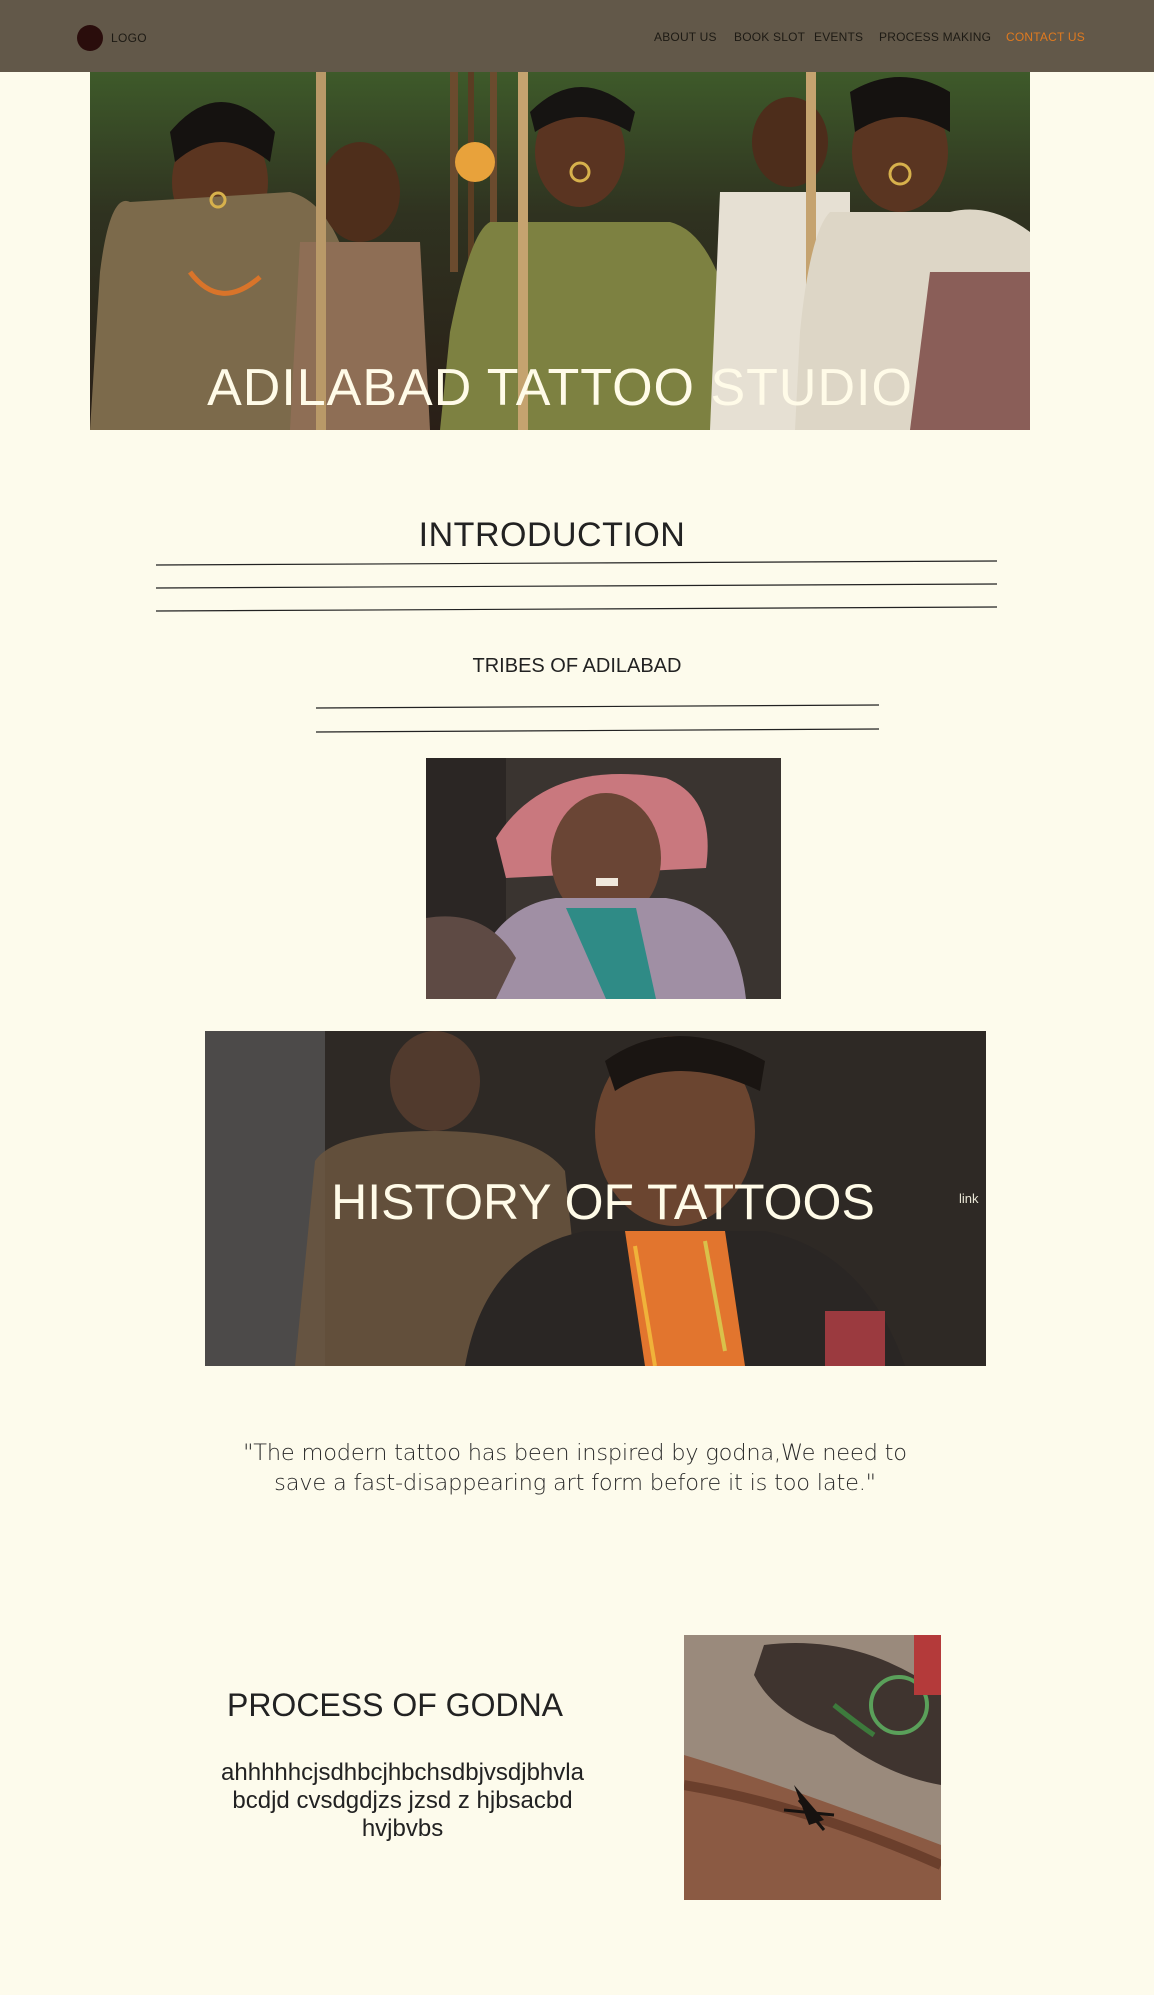 The height and width of the screenshot is (1995, 1154). What do you see at coordinates (129, 38) in the screenshot?
I see `logo-text: LOGO` at bounding box center [129, 38].